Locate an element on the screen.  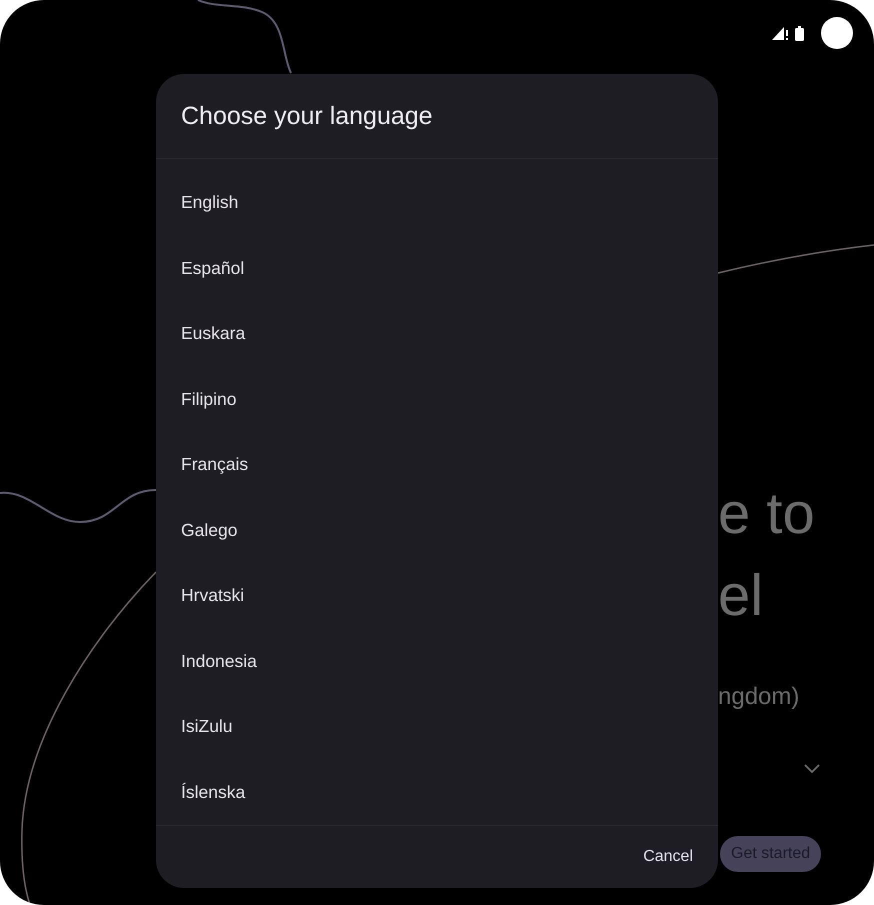
language-option: Indonesia is located at coordinates (437, 661).